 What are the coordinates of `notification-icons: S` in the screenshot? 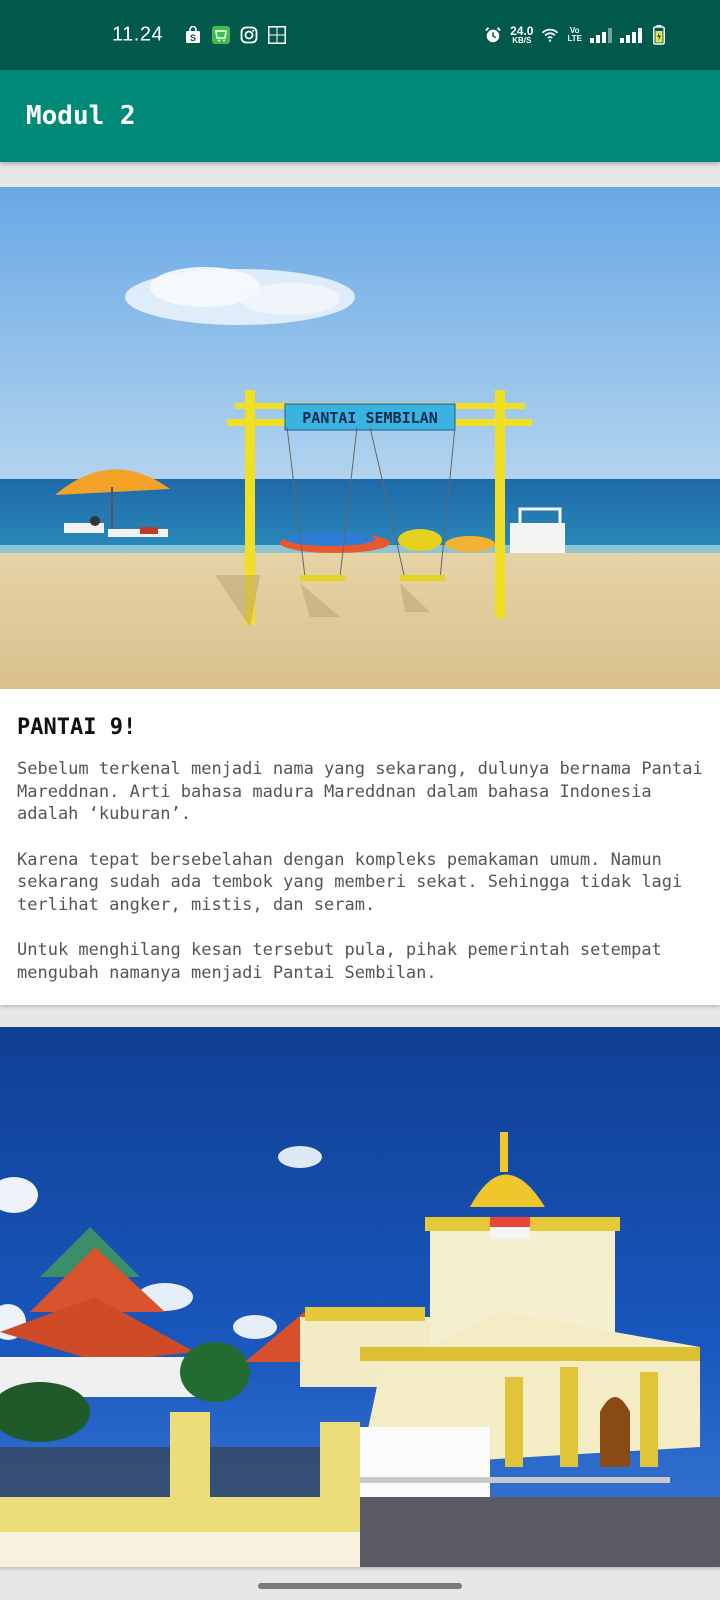 It's located at (235, 35).